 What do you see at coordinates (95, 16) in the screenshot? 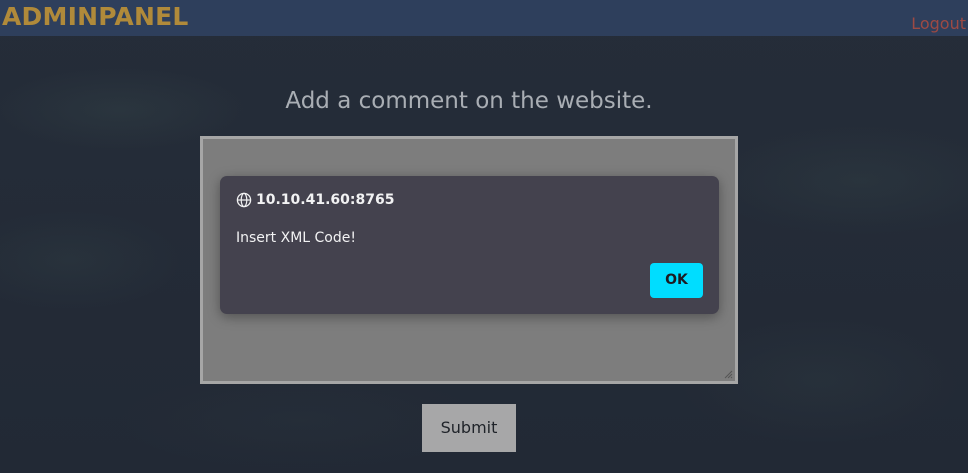
I see `brand-logo: ADMINPANEL` at bounding box center [95, 16].